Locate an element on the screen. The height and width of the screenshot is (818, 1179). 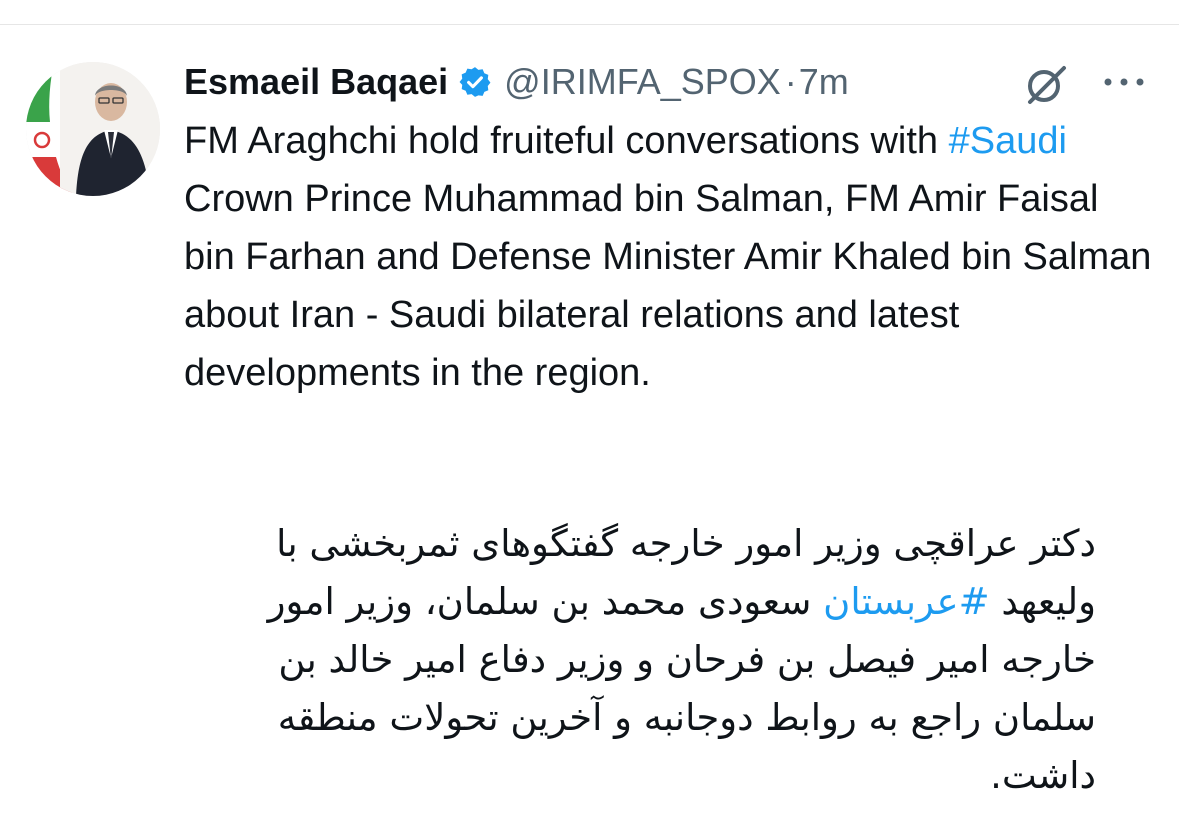
avatar-image is located at coordinates (93, 129).